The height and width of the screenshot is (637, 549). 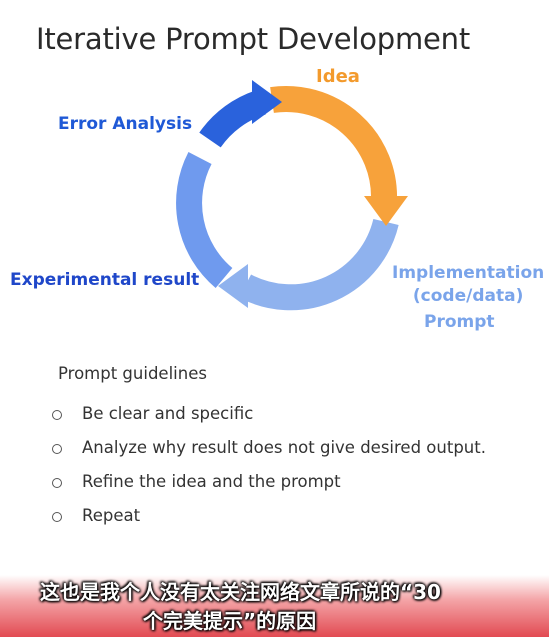 What do you see at coordinates (269, 414) in the screenshot?
I see `guideline-item: Be clear and specific` at bounding box center [269, 414].